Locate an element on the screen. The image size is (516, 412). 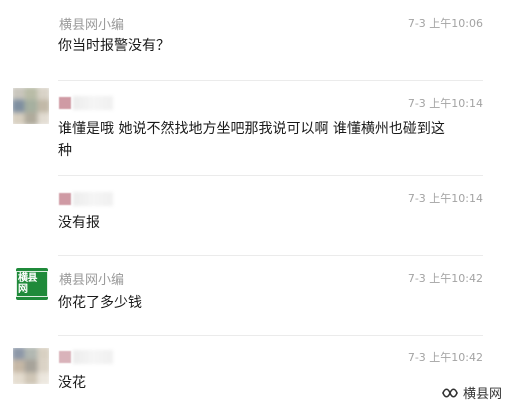
watermark: 横县网 is located at coordinates (471, 392).